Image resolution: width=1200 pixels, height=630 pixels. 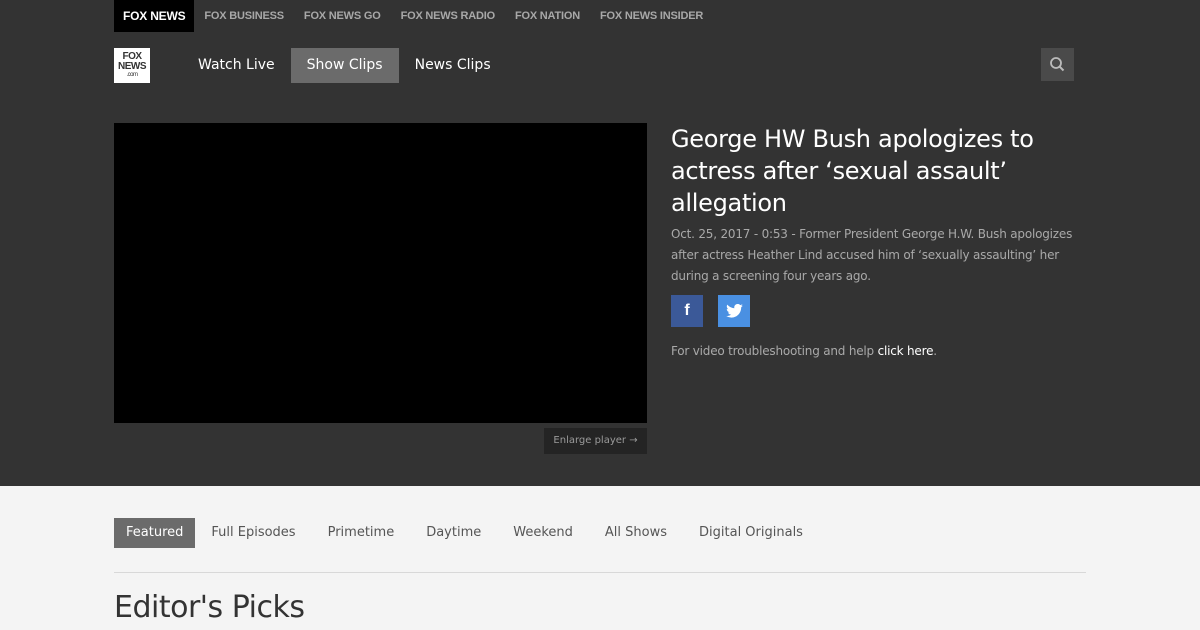 I want to click on tab-digital-originals: Digital Originals, so click(x=751, y=533).